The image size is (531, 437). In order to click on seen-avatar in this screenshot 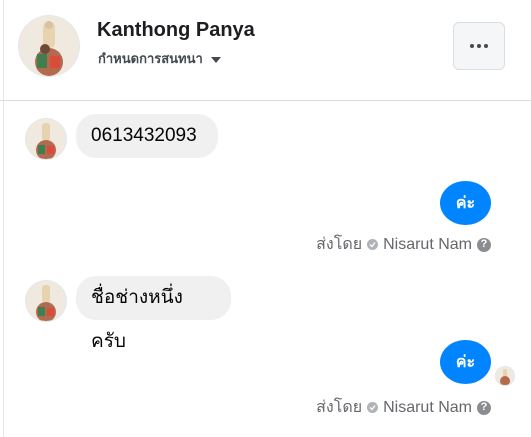, I will do `click(505, 376)`.